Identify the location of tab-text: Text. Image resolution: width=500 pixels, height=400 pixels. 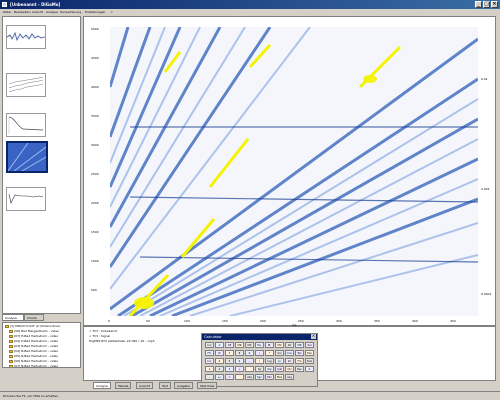
(165, 385).